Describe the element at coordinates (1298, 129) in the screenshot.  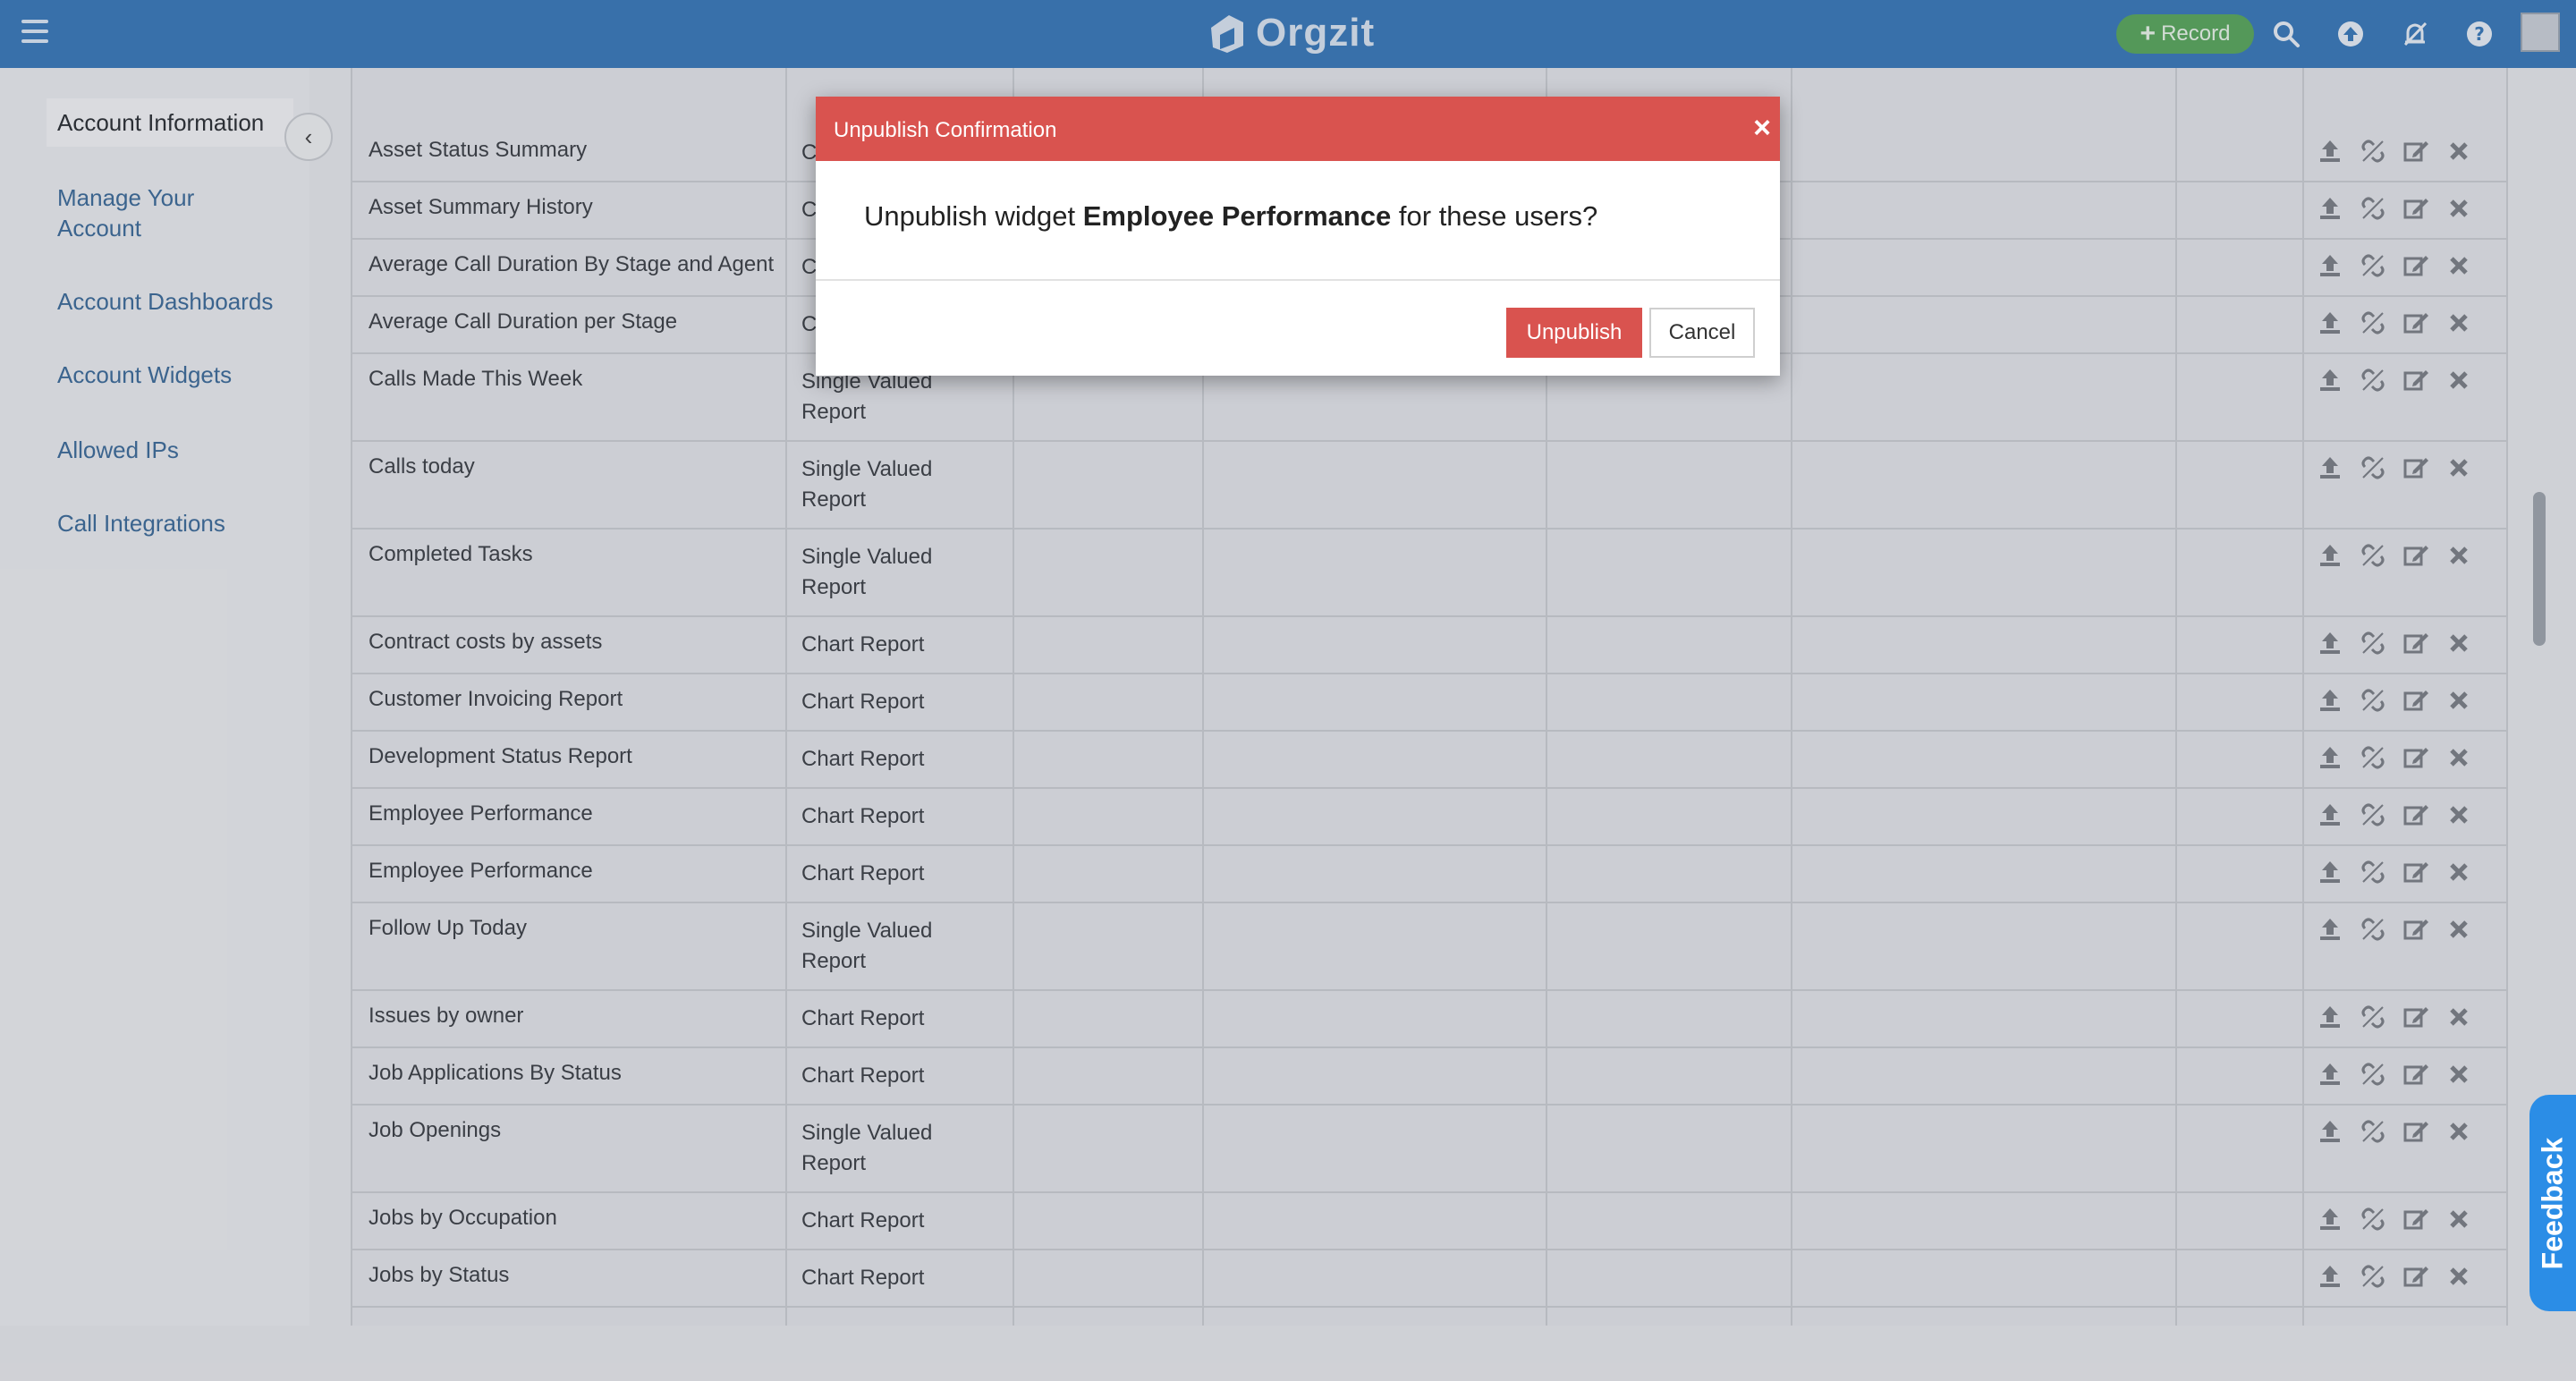
I see `dialog-header: Unpublish Confirmation ×` at that location.